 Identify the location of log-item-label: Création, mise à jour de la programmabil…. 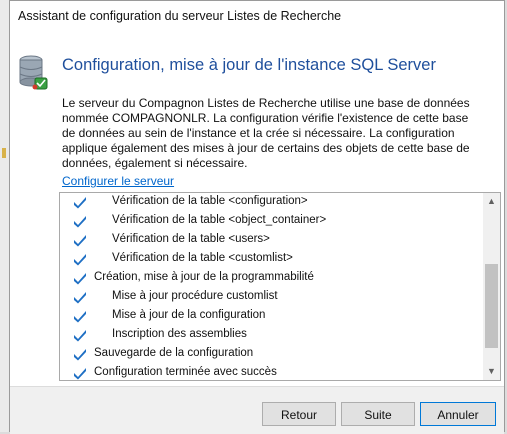
(204, 277).